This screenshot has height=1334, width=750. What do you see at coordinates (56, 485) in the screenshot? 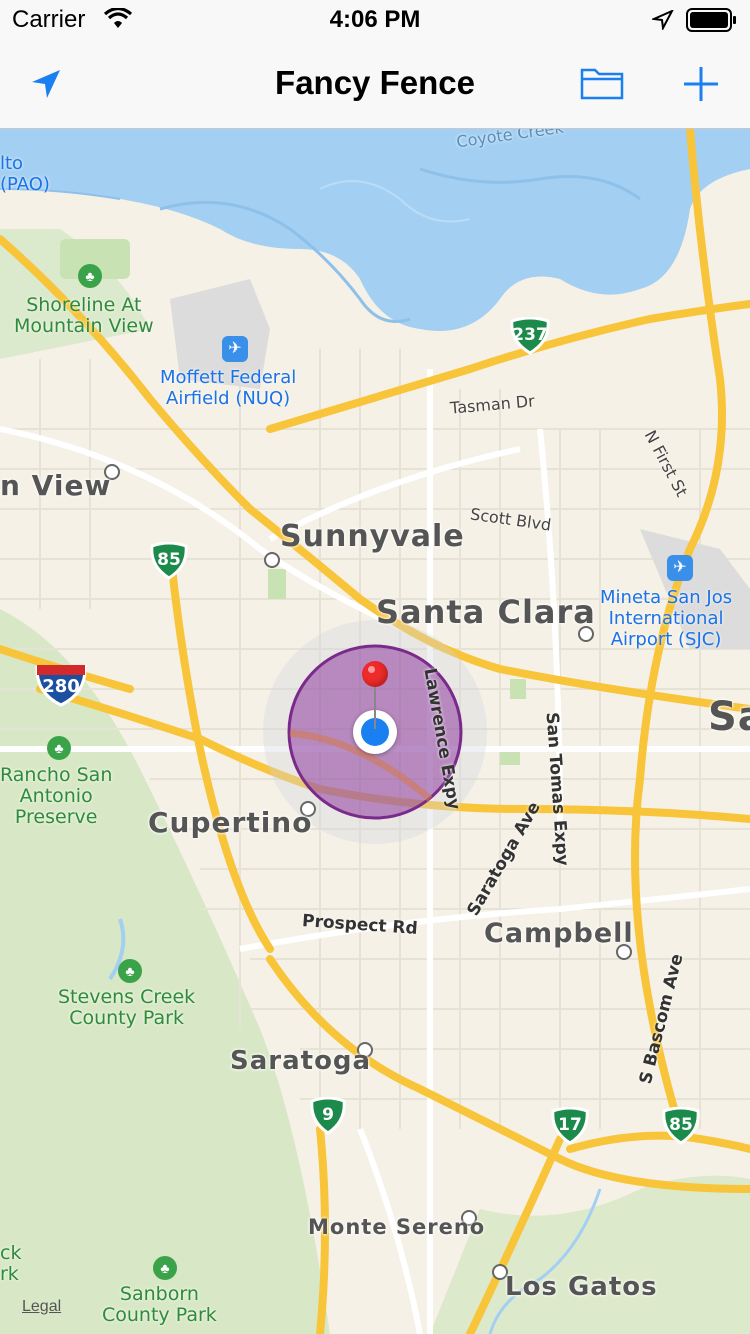
I see `city-label: n View` at bounding box center [56, 485].